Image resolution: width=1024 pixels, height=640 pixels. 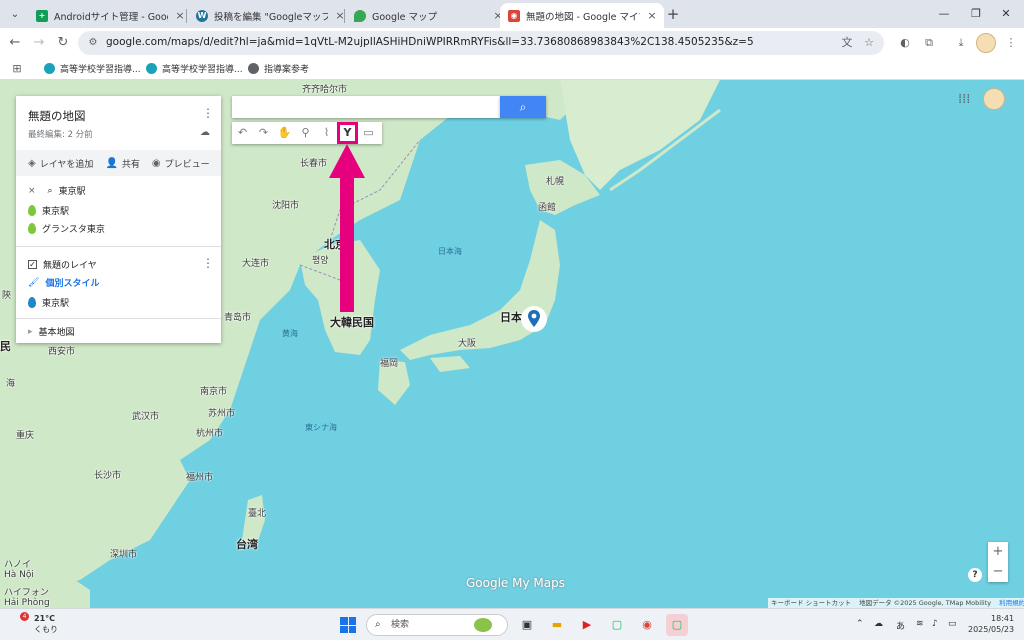 What do you see at coordinates (1011, 603) in the screenshot?
I see `terms-link: 利用規約` at bounding box center [1011, 603].